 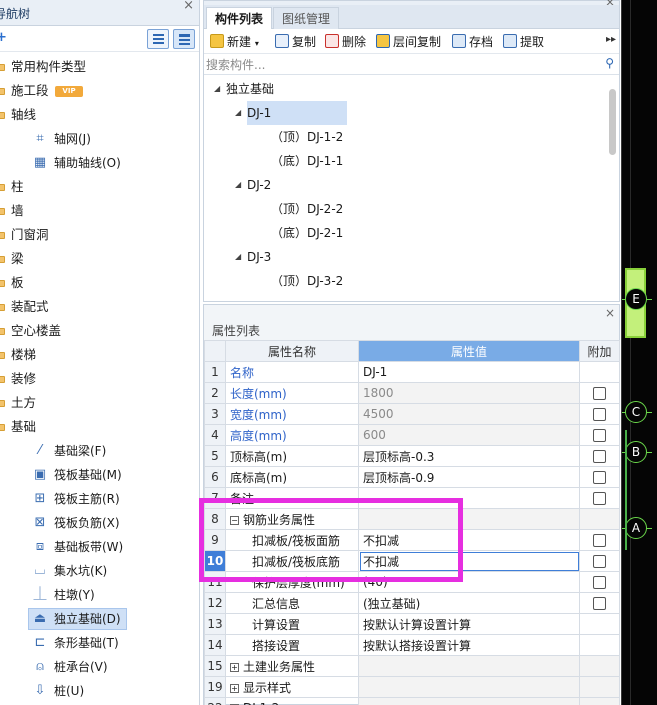 What do you see at coordinates (99, 307) in the screenshot?
I see `nav-category-8: 装配式` at bounding box center [99, 307].